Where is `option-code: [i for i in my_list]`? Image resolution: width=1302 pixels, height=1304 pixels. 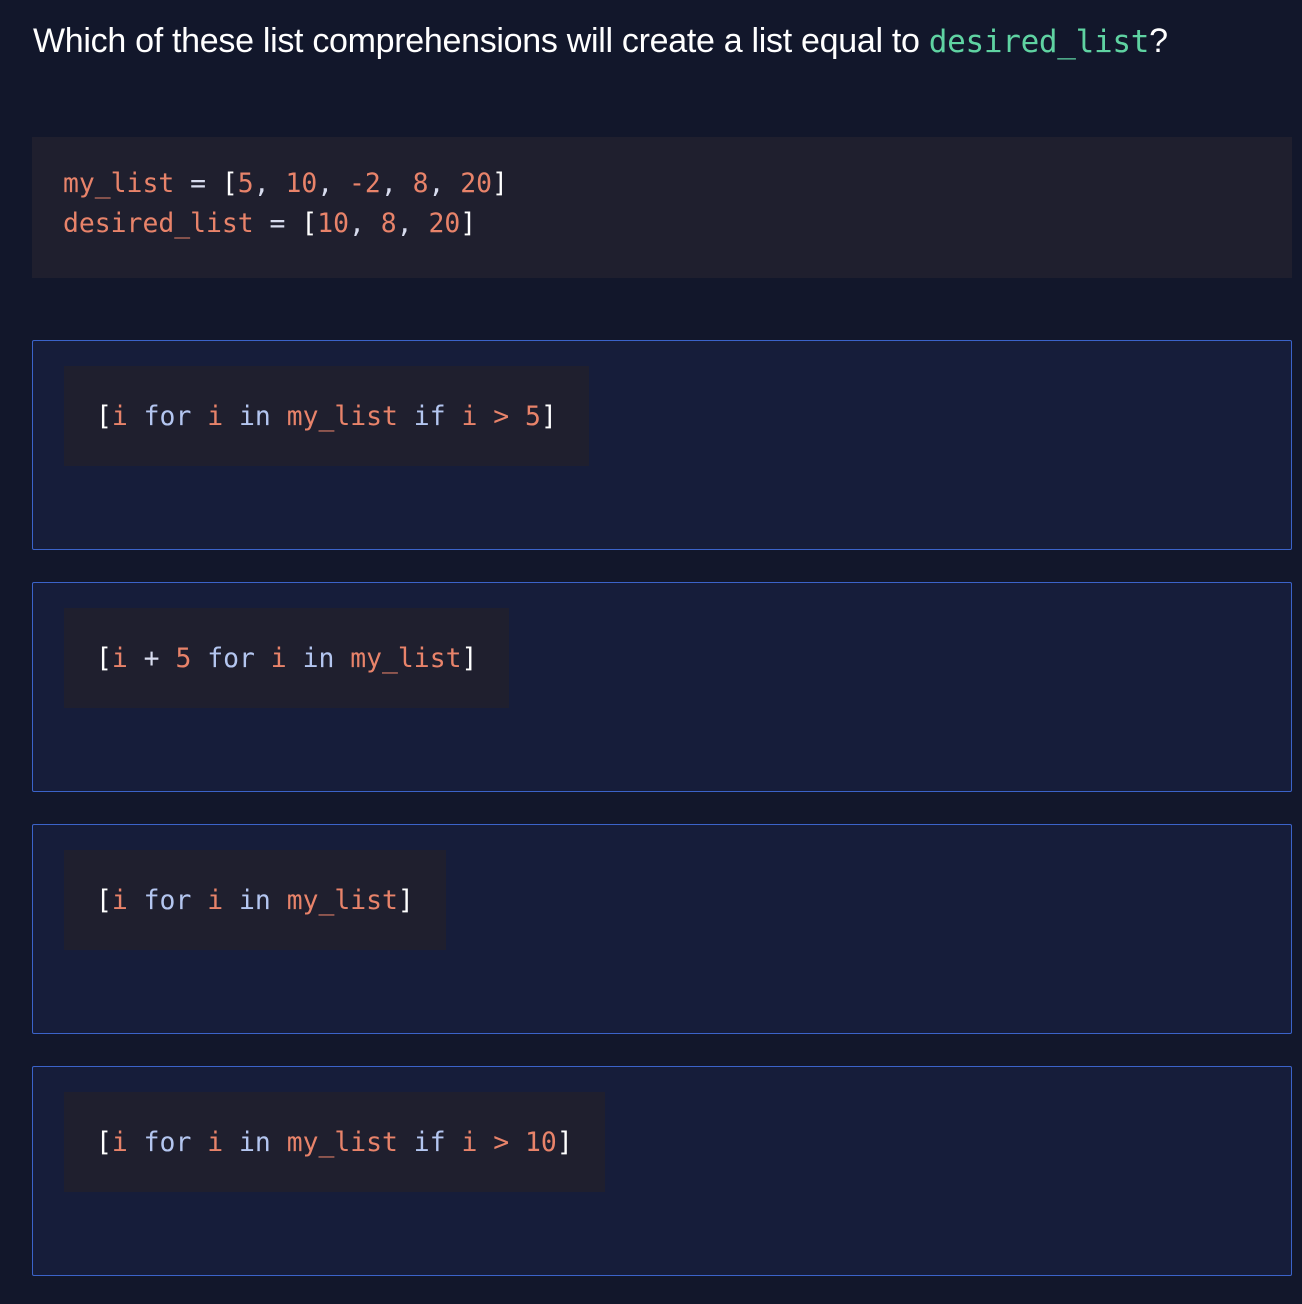 option-code: [i for i in my_list] is located at coordinates (255, 900).